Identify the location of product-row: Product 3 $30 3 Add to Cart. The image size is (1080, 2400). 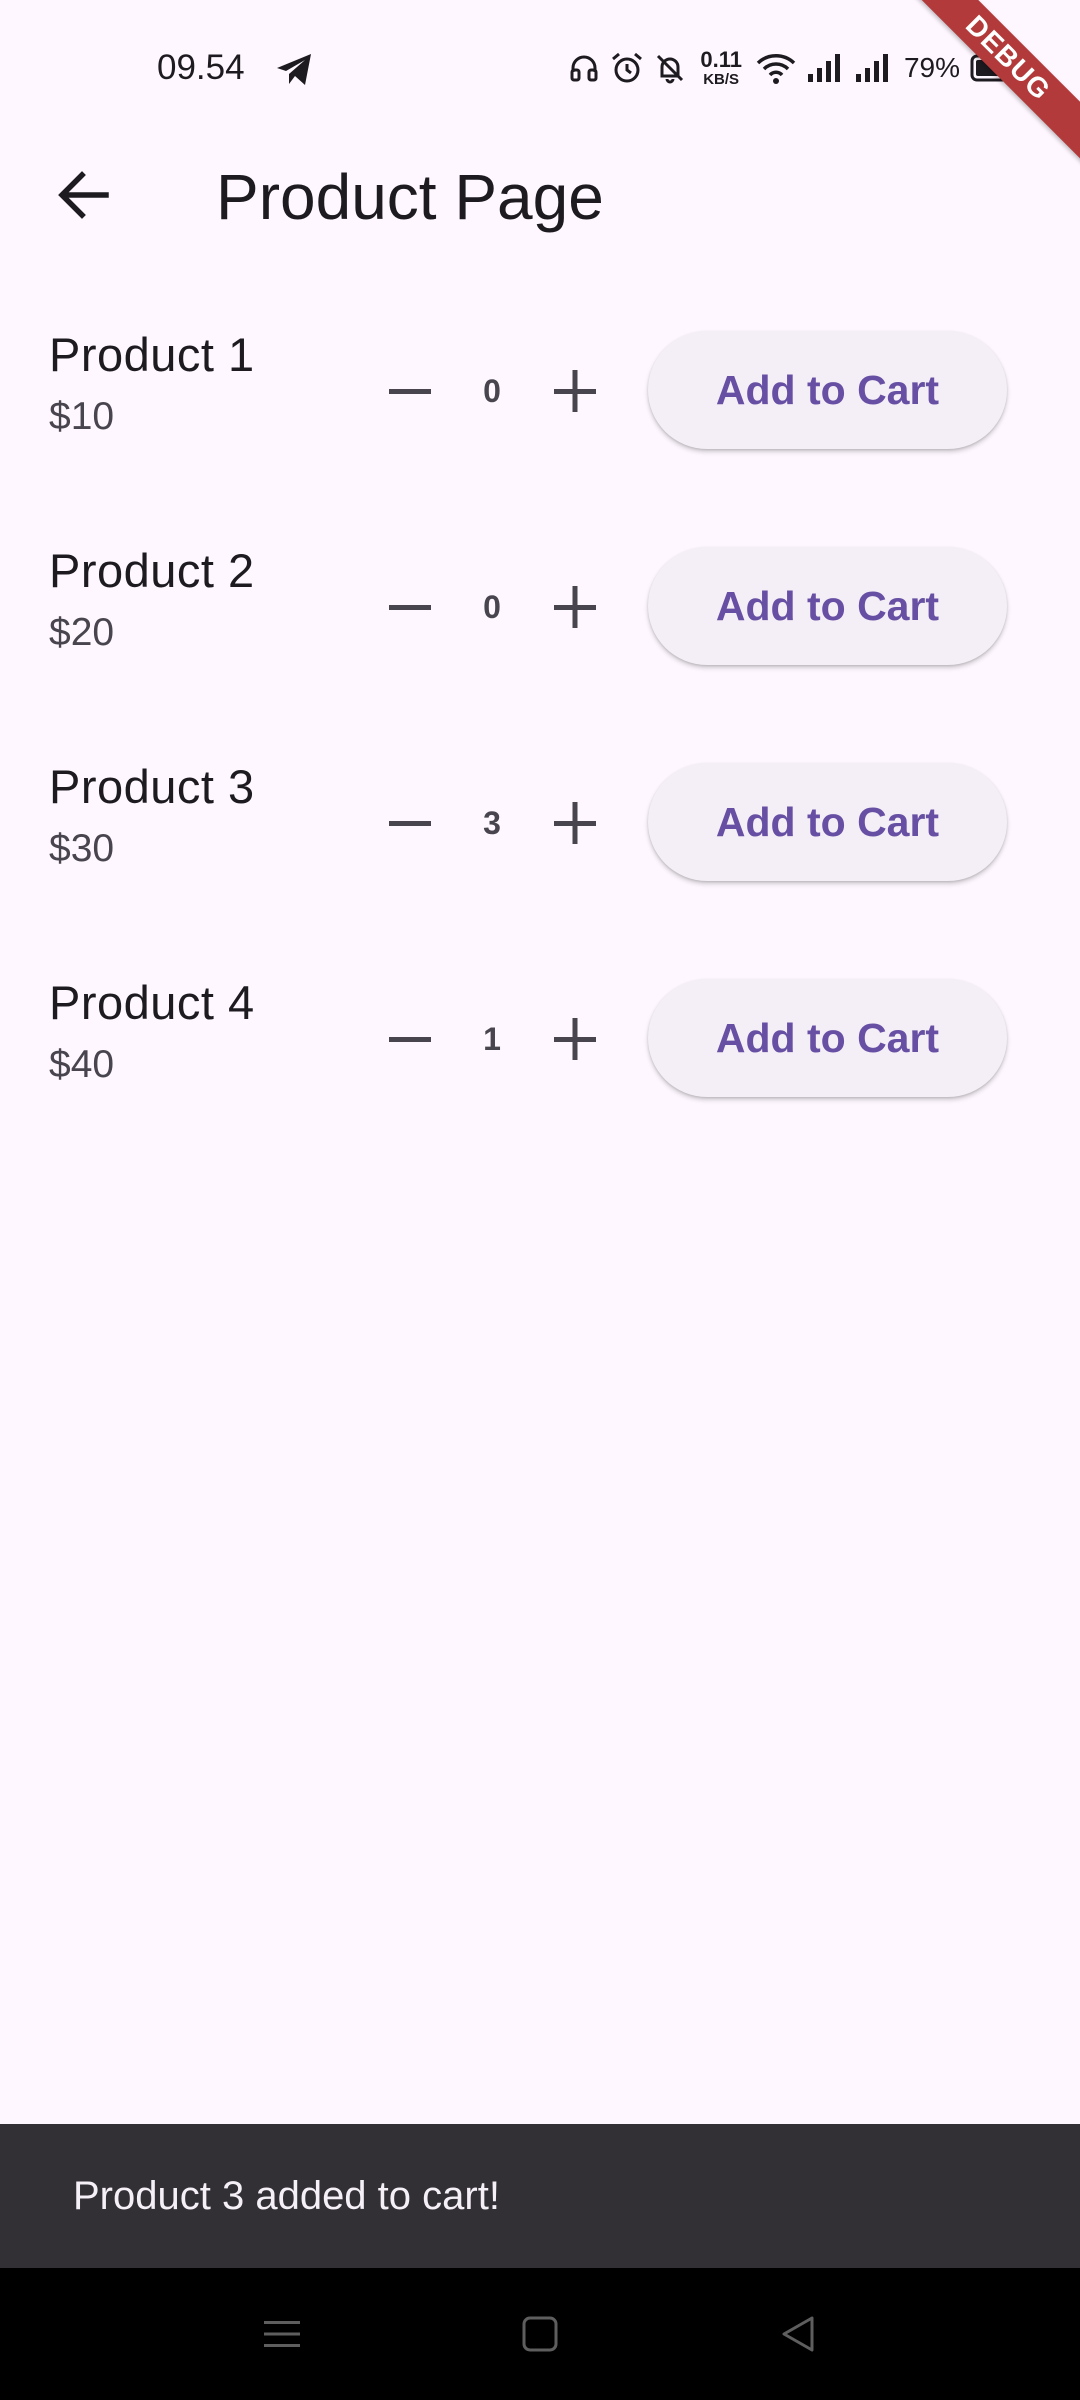
(540, 823).